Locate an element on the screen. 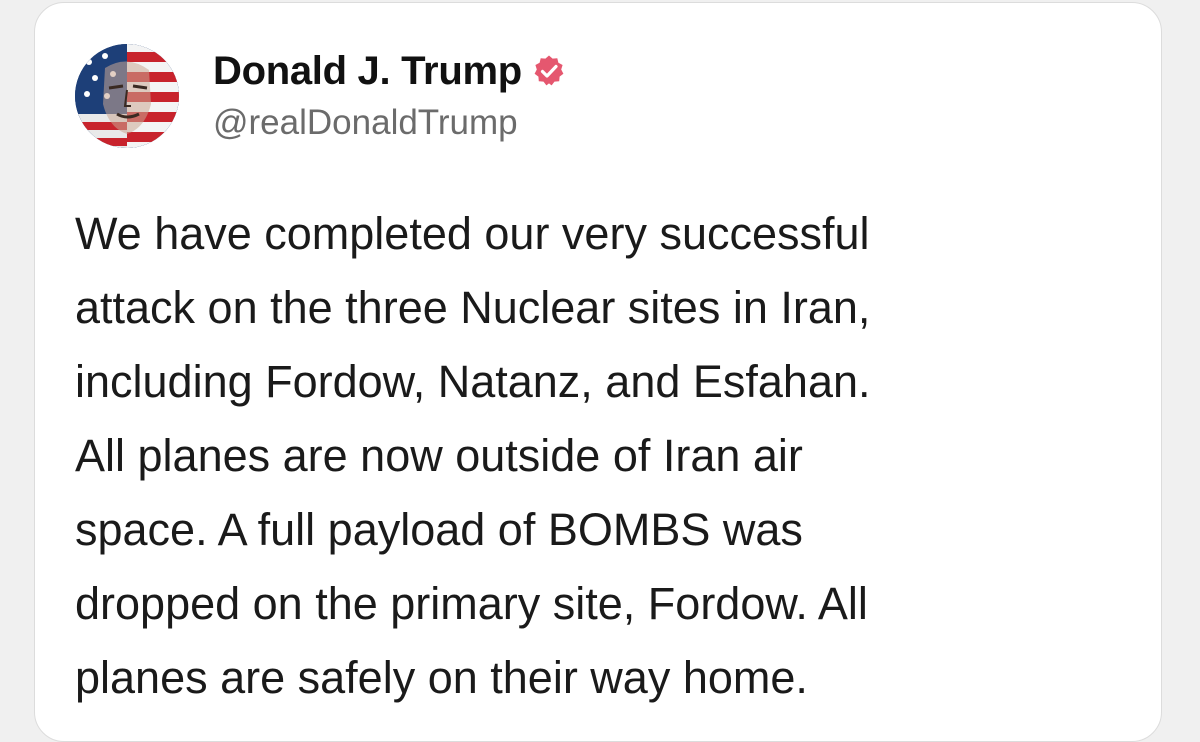 Image resolution: width=1200 pixels, height=742 pixels. profile-avatar is located at coordinates (127, 96).